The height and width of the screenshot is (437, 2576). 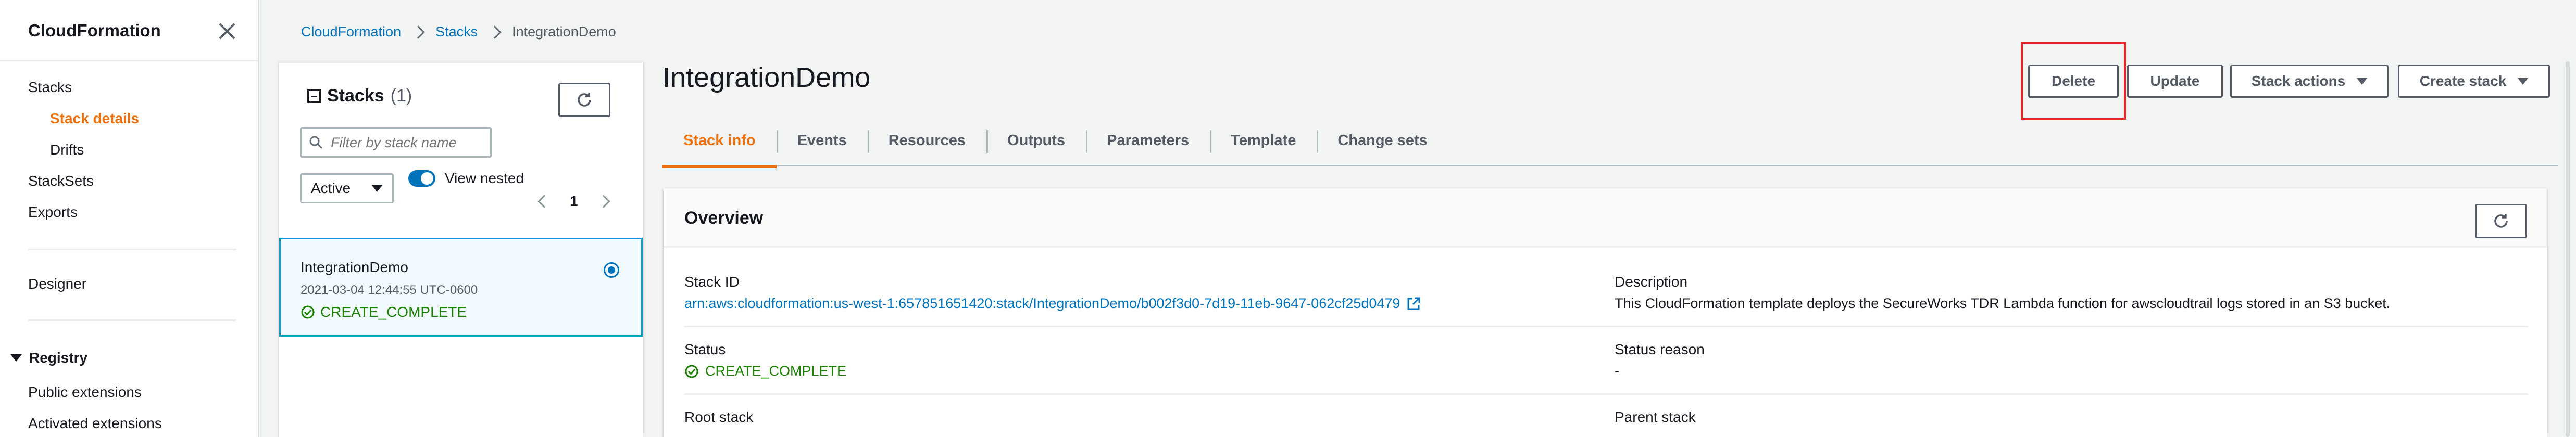 I want to click on stack-filter, so click(x=396, y=142).